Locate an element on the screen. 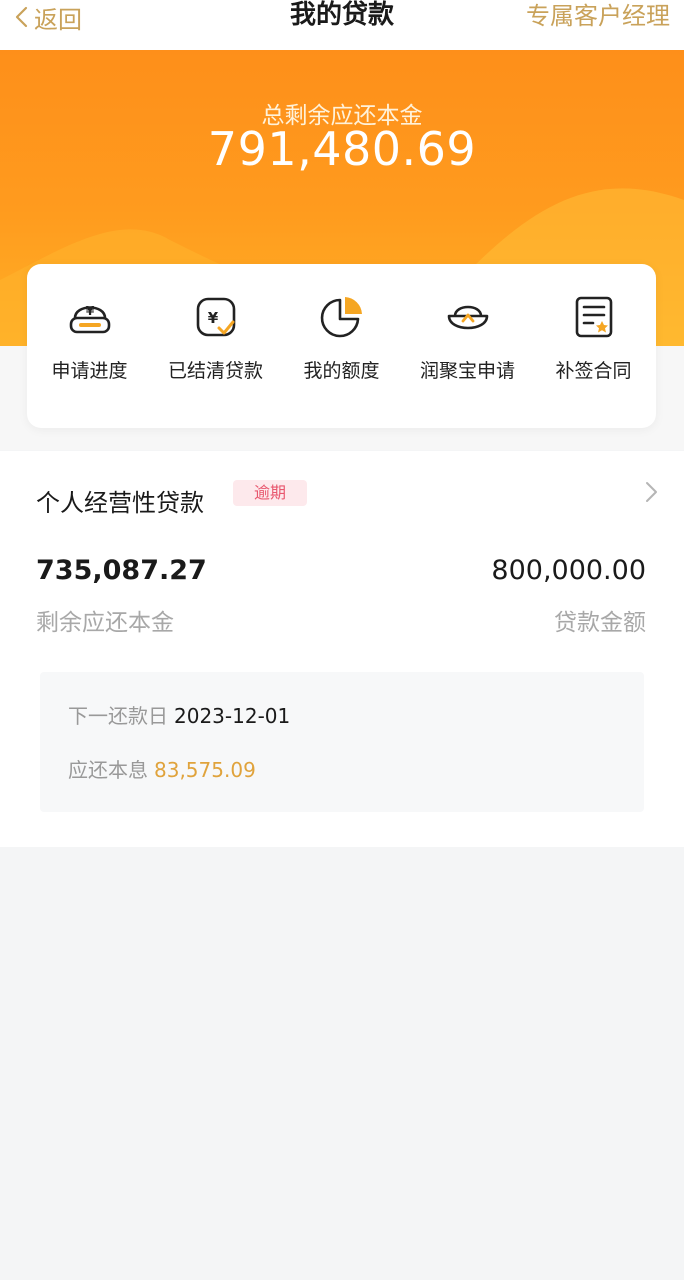  quick-action-label: 润聚宝申请 is located at coordinates (467, 371).